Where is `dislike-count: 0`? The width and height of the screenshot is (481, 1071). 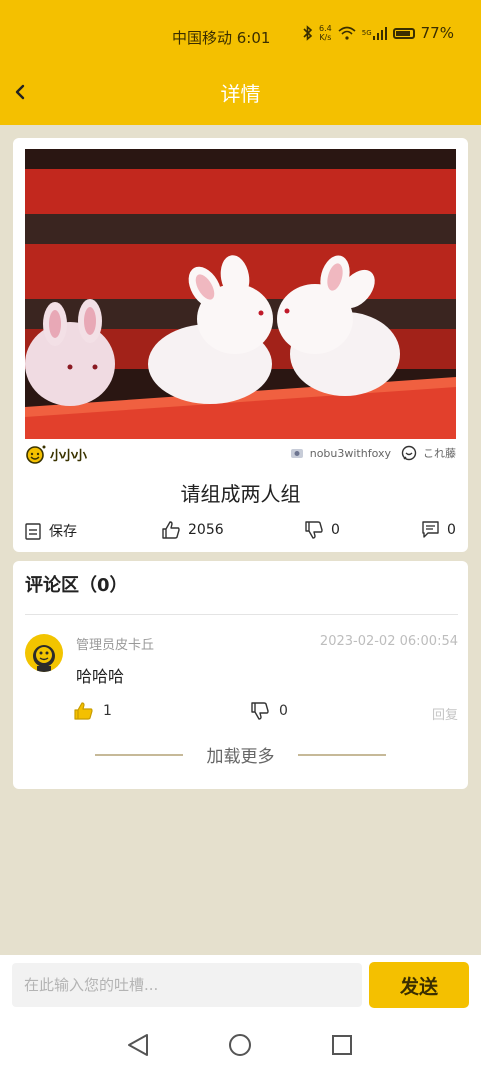
dislike-count: 0 is located at coordinates (335, 530).